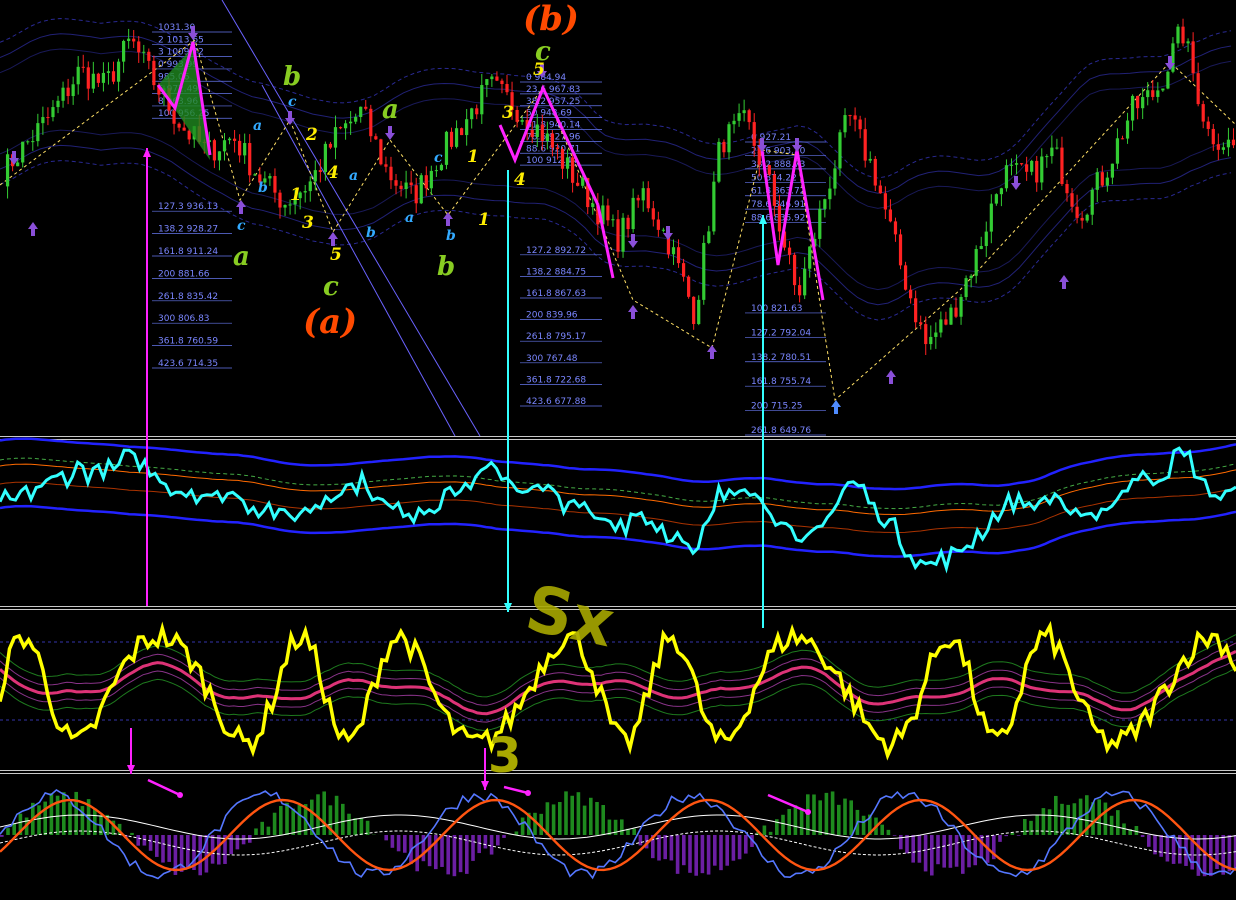 This screenshot has height=900, width=1236. What do you see at coordinates (409, 218) in the screenshot?
I see `wave-label-minor: a` at bounding box center [409, 218].